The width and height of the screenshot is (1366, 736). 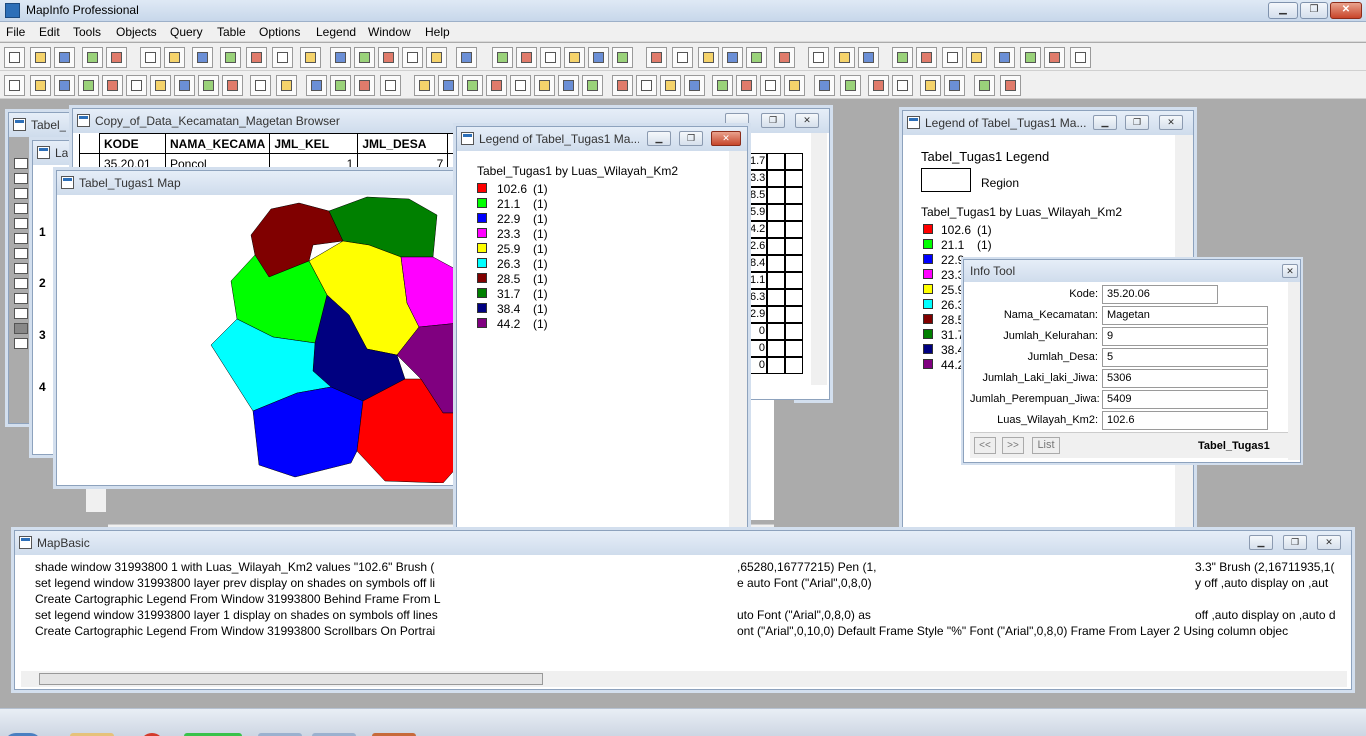 I want to click on mapbasic-scroll-thumb, so click(x=291, y=679).